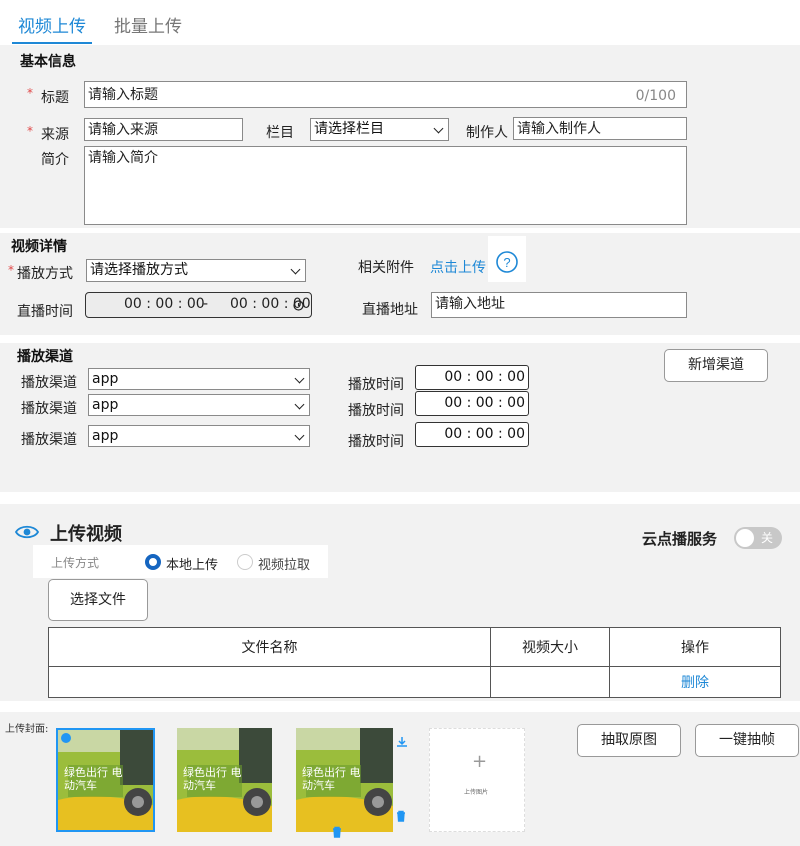  I want to click on eye-icon, so click(27, 532).